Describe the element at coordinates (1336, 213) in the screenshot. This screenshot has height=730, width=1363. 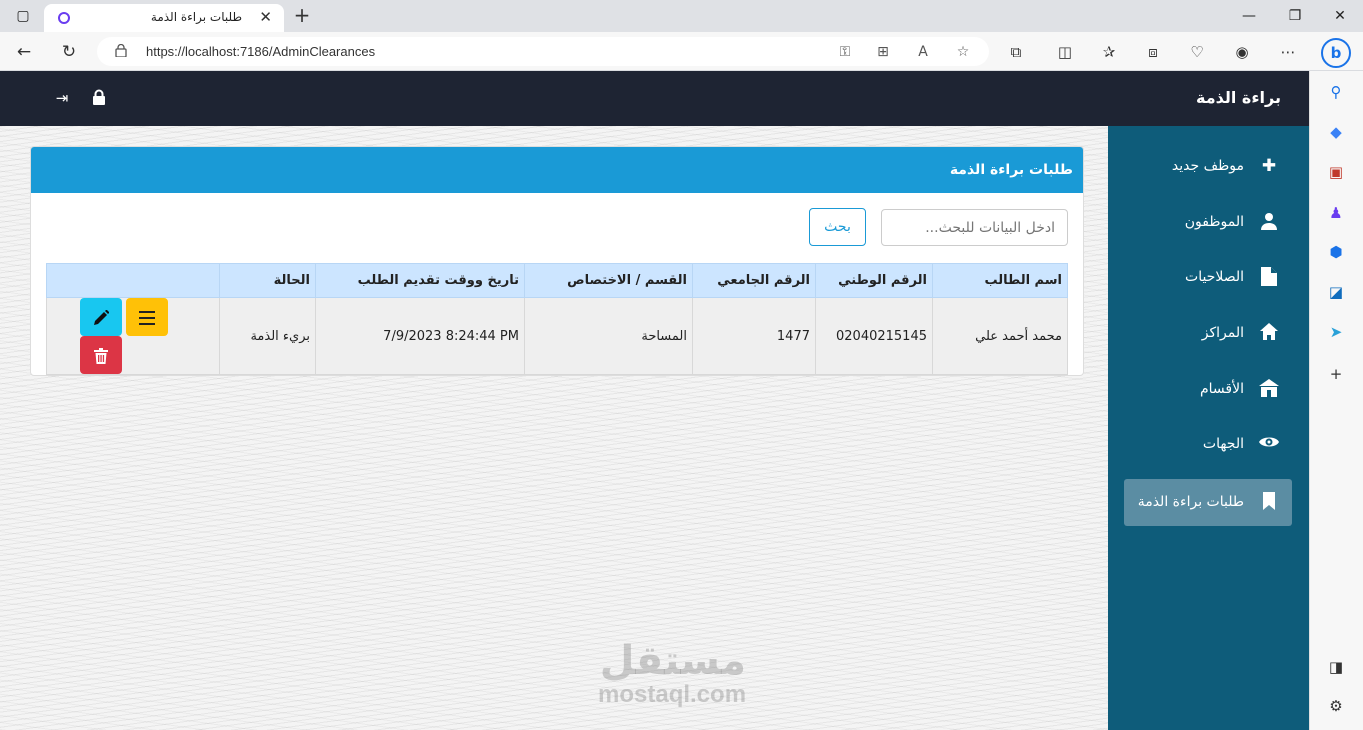
I see `games-icon: ♟` at that location.